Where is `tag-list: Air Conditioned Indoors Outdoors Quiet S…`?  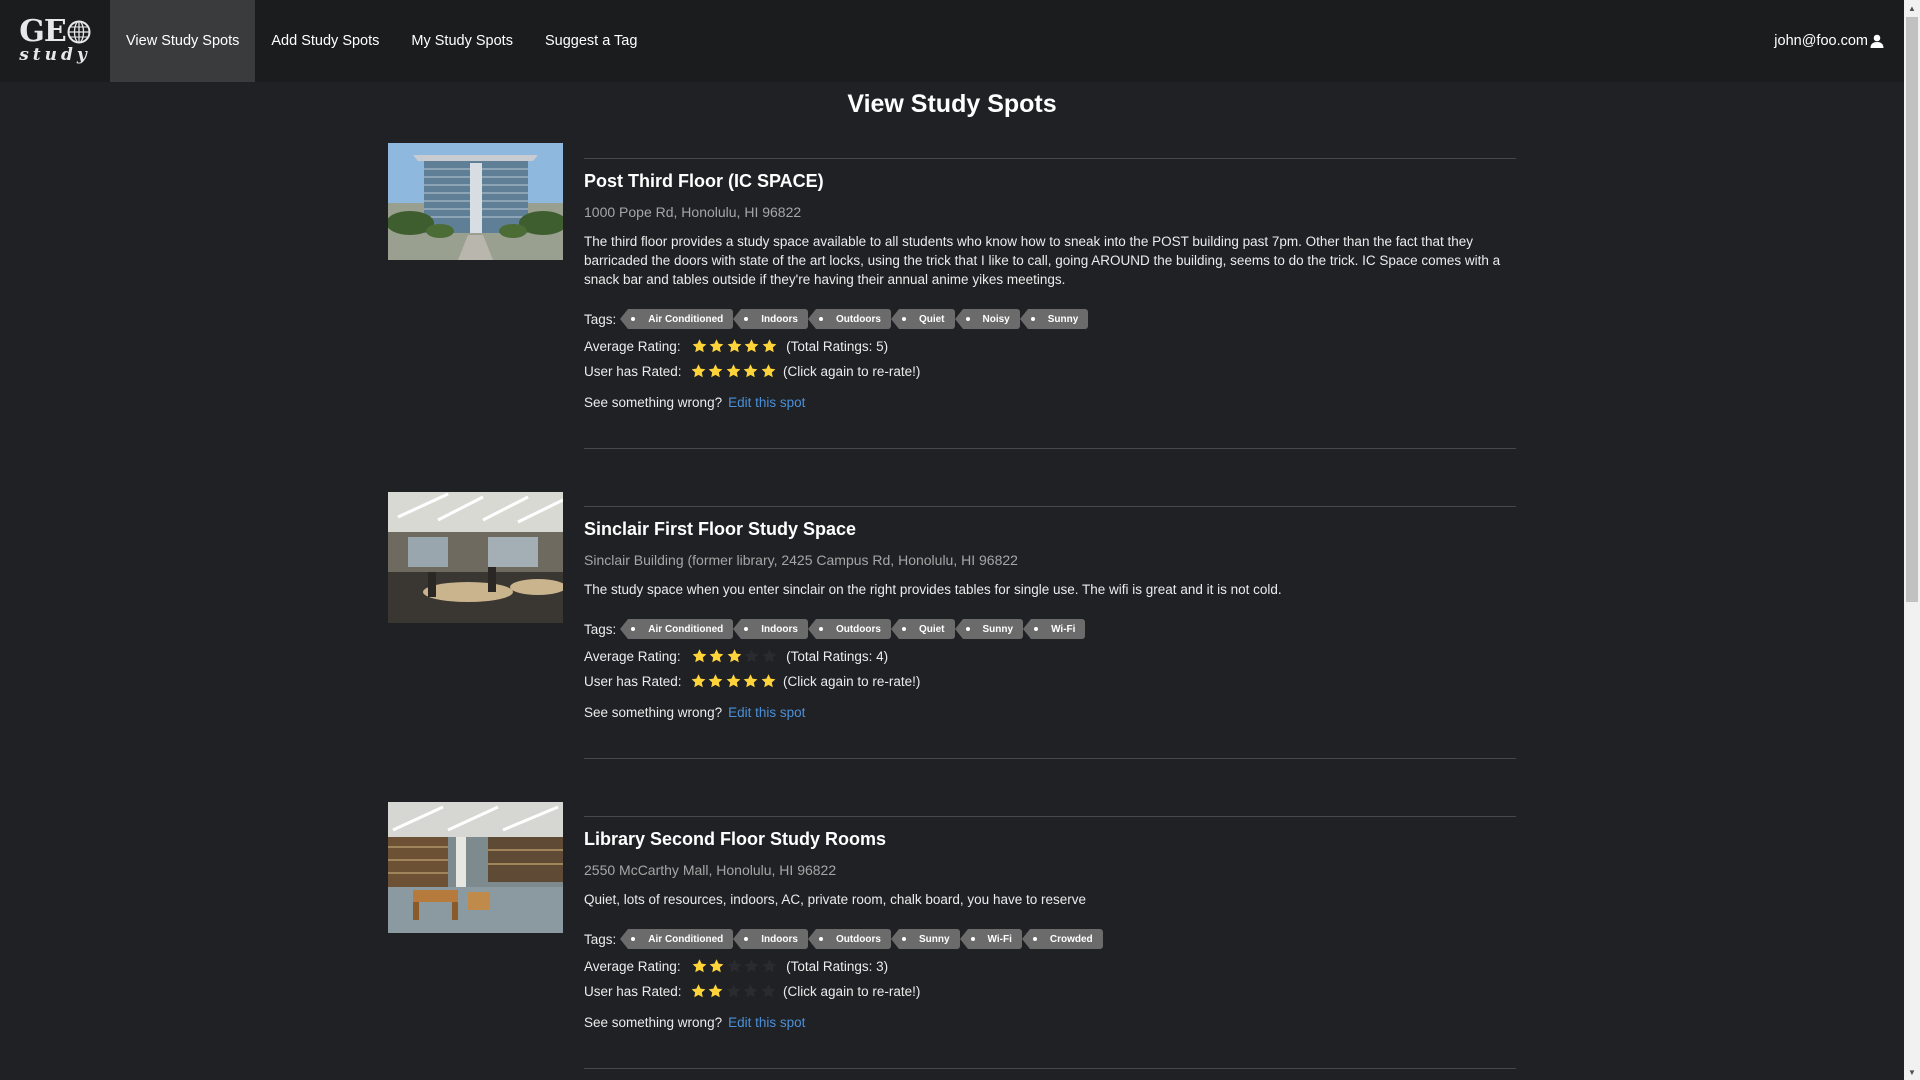
tag-list: Air Conditioned Indoors Outdoors Quiet S… is located at coordinates (853, 629).